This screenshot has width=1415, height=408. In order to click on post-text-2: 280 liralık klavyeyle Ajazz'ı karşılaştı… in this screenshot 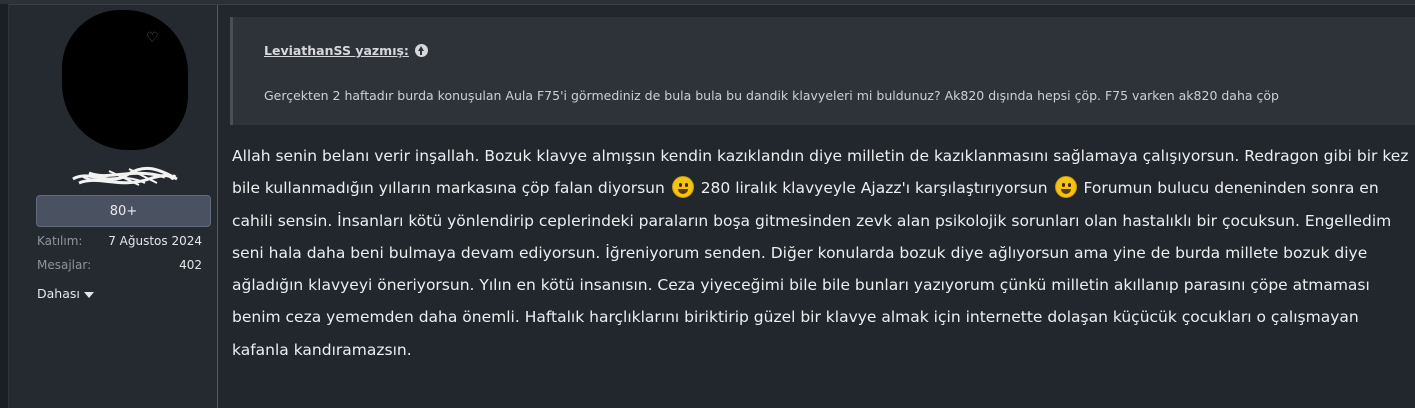, I will do `click(874, 188)`.